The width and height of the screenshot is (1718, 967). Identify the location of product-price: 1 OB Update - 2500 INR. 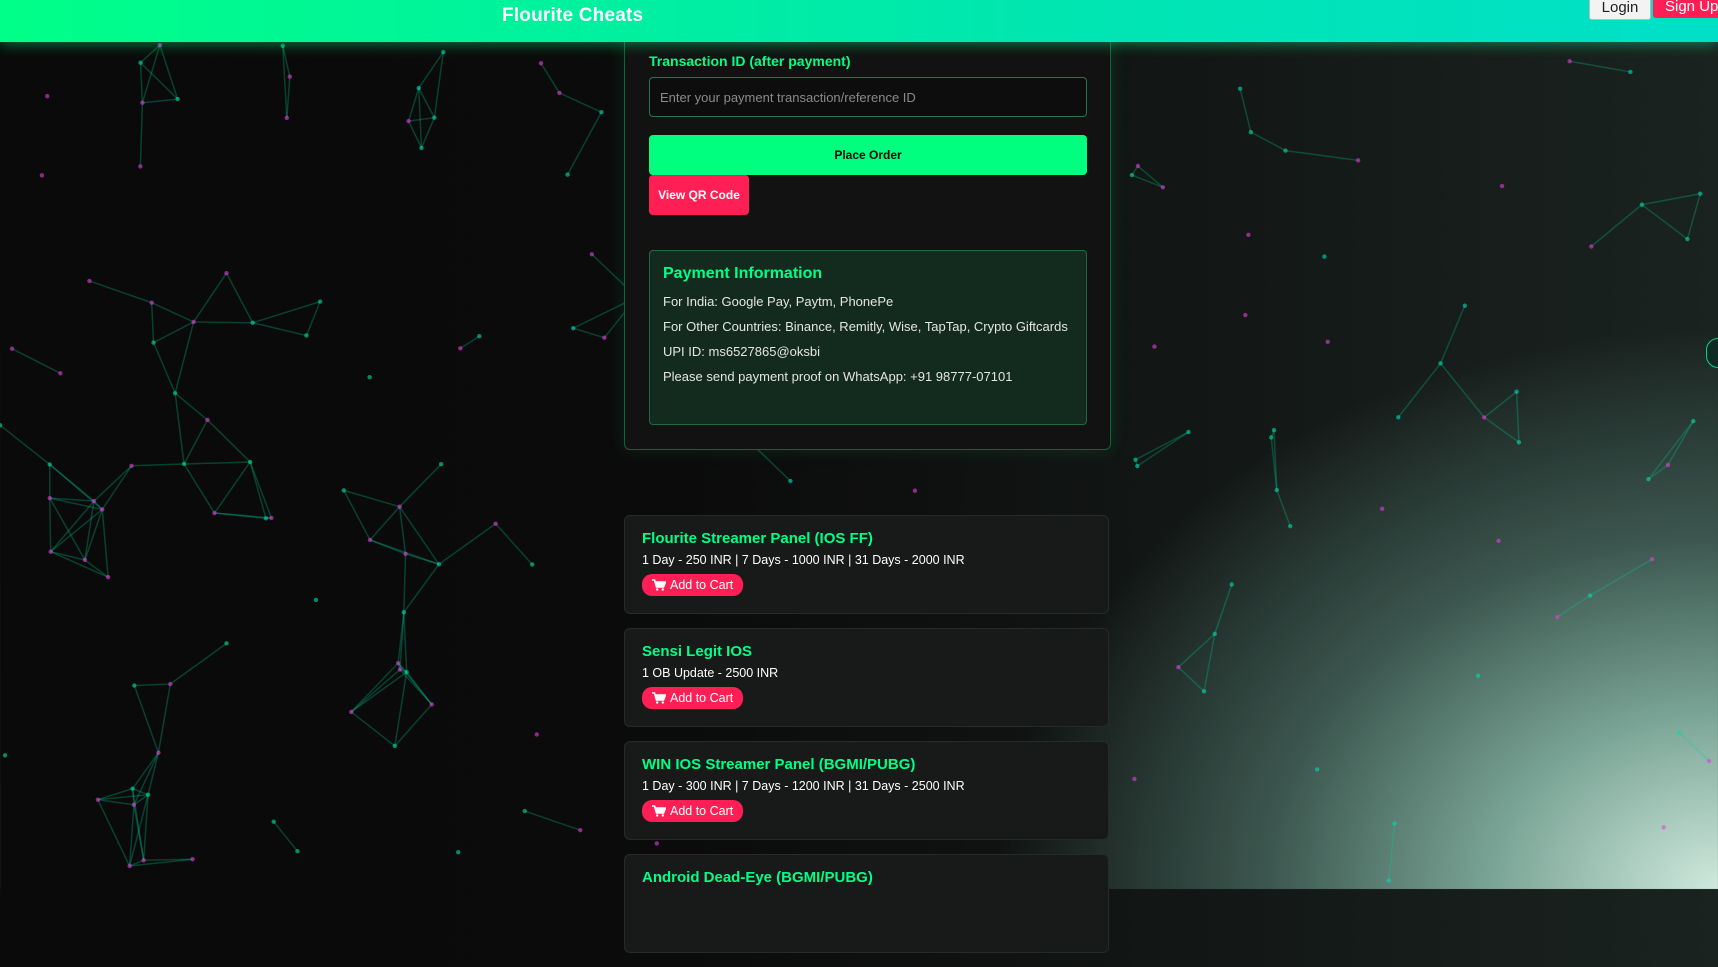
(866, 673).